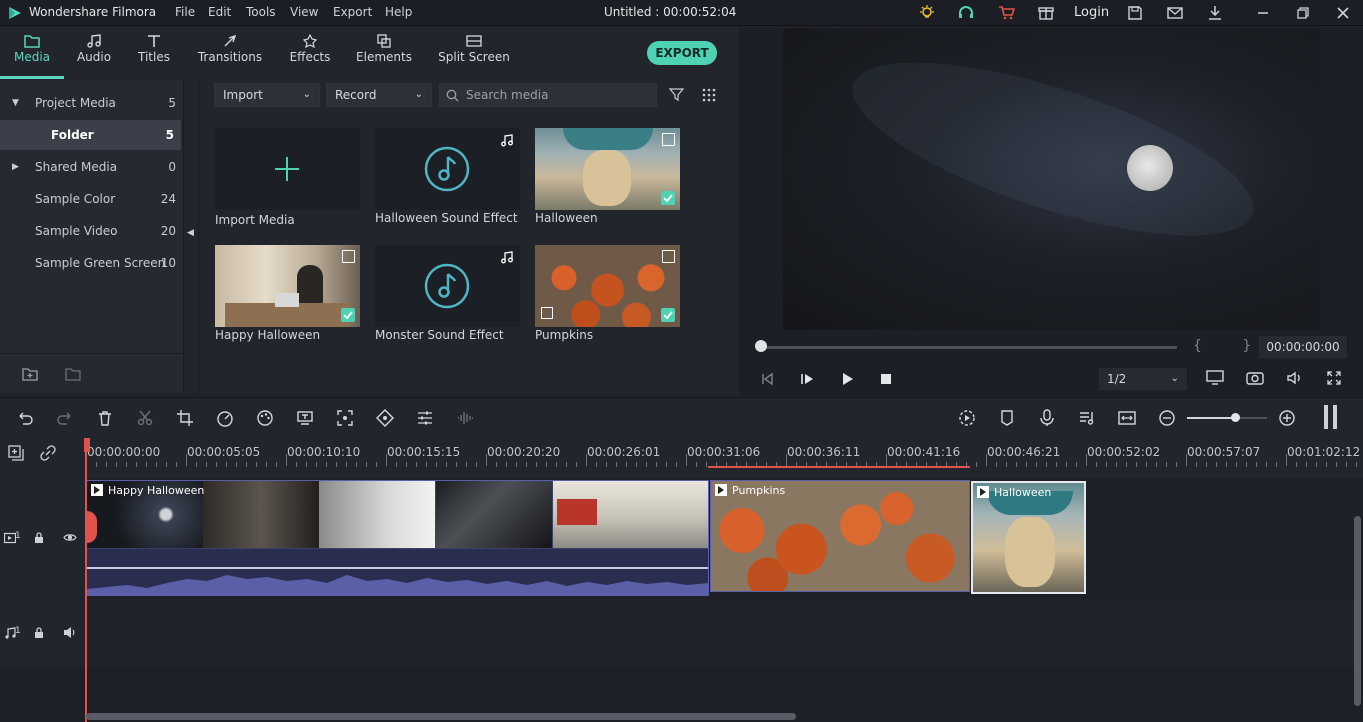  I want to click on menu-tools: Tools, so click(261, 12).